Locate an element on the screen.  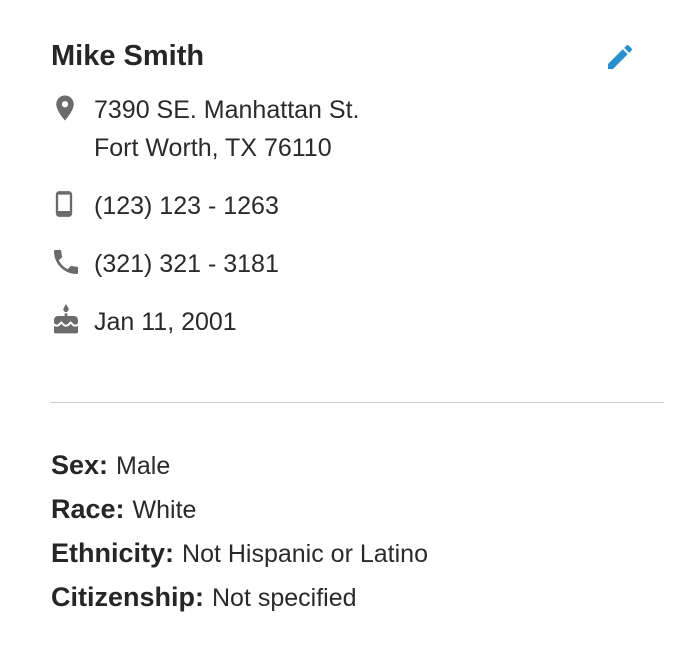
phone-number: (321) 321 - 3181 is located at coordinates (186, 264).